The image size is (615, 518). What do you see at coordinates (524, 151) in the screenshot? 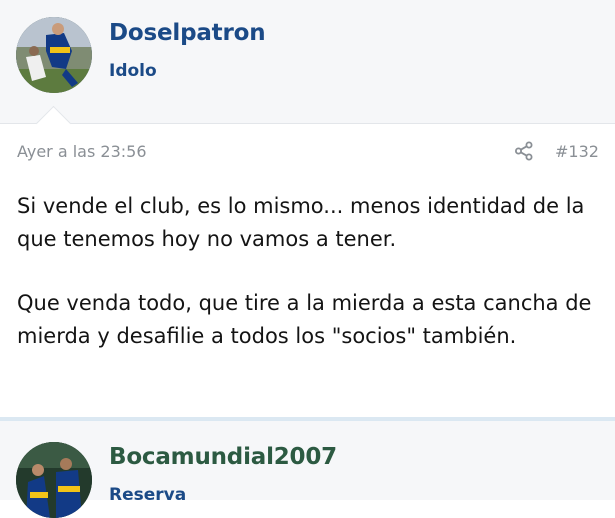
I see `share-icon` at bounding box center [524, 151].